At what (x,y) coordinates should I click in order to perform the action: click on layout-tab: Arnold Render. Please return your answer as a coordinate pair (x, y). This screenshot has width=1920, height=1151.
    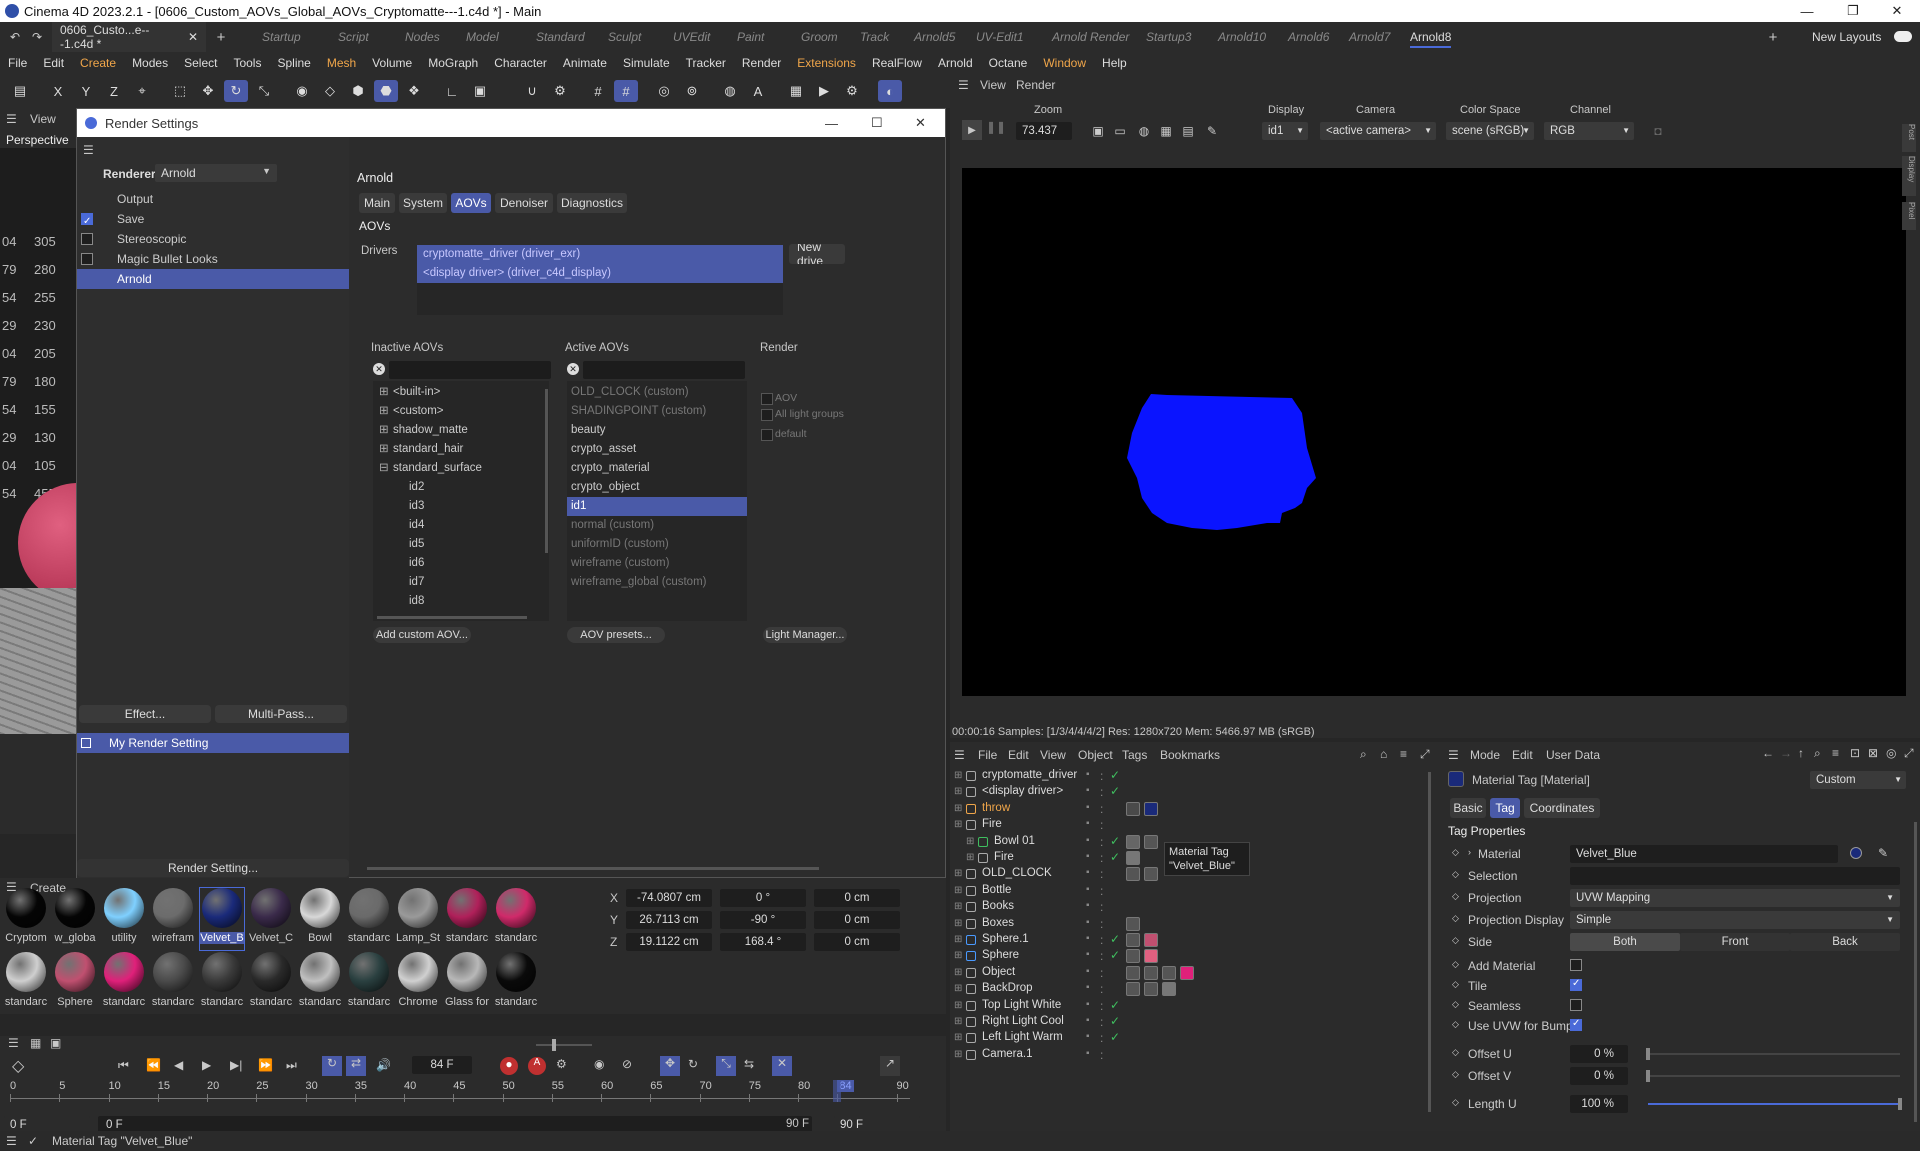
    Looking at the image, I should click on (1090, 37).